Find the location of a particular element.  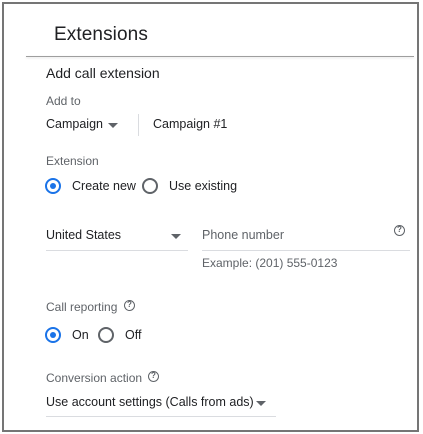

phone-number-input: Phone number is located at coordinates (306, 236).